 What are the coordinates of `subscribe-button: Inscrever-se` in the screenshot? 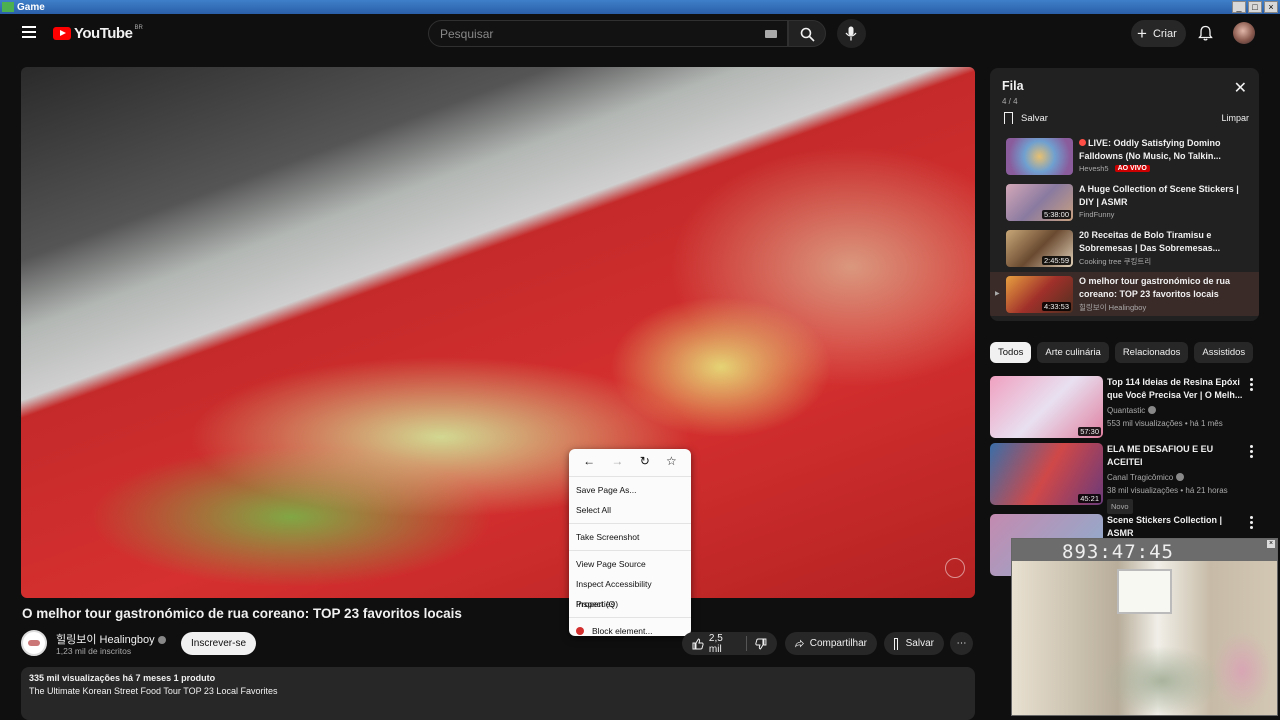 It's located at (218, 643).